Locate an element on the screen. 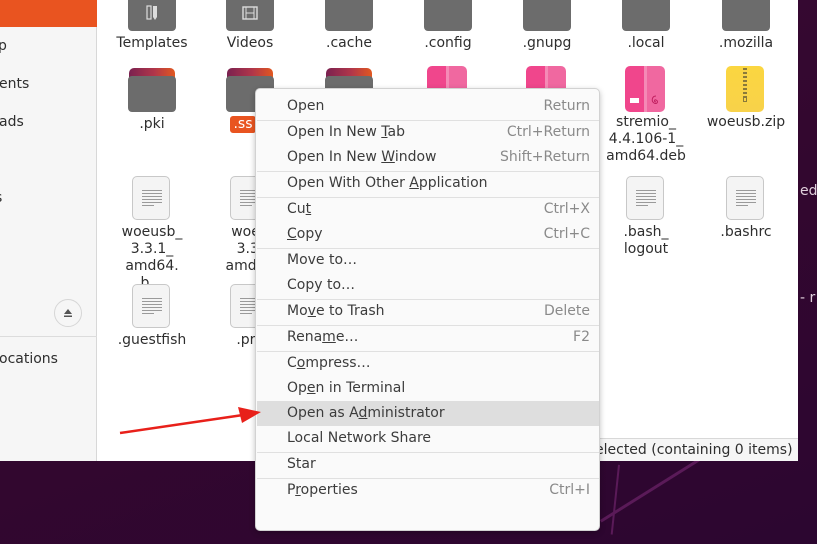 The height and width of the screenshot is (544, 817). status-bar: elected (containing 0 items) is located at coordinates (694, 449).